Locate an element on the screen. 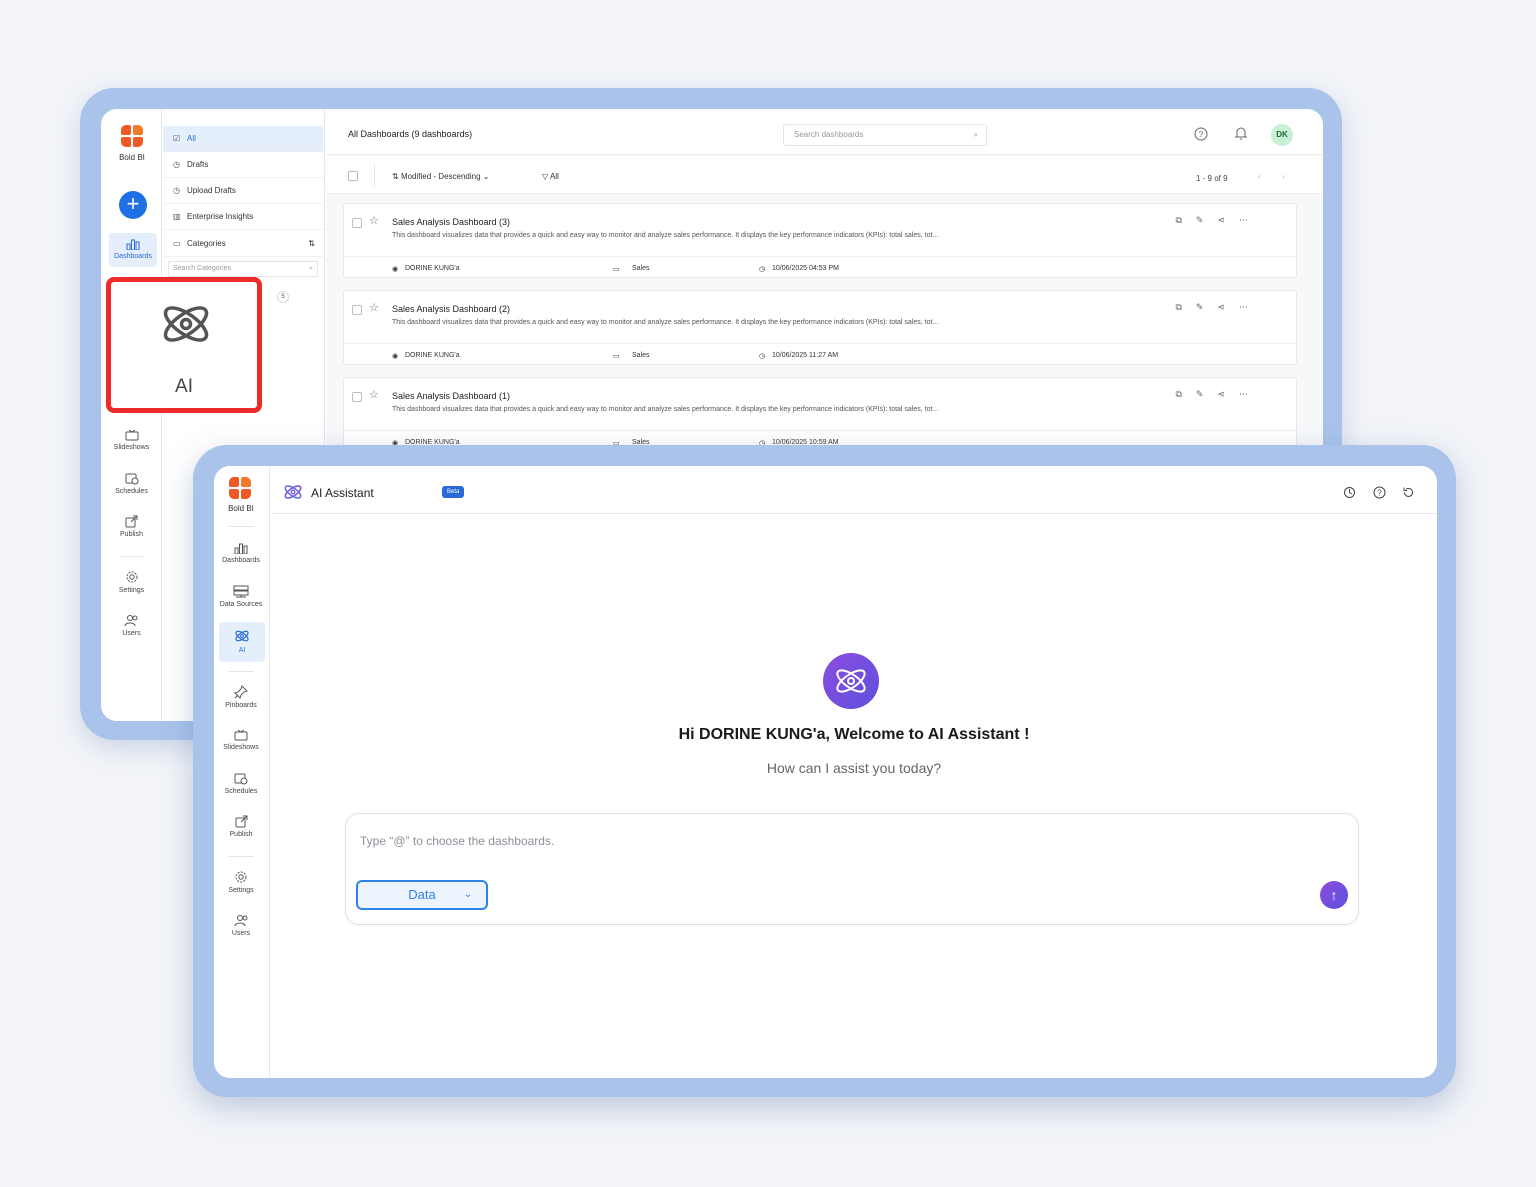  chevron-right-icon: › is located at coordinates (1283, 176).